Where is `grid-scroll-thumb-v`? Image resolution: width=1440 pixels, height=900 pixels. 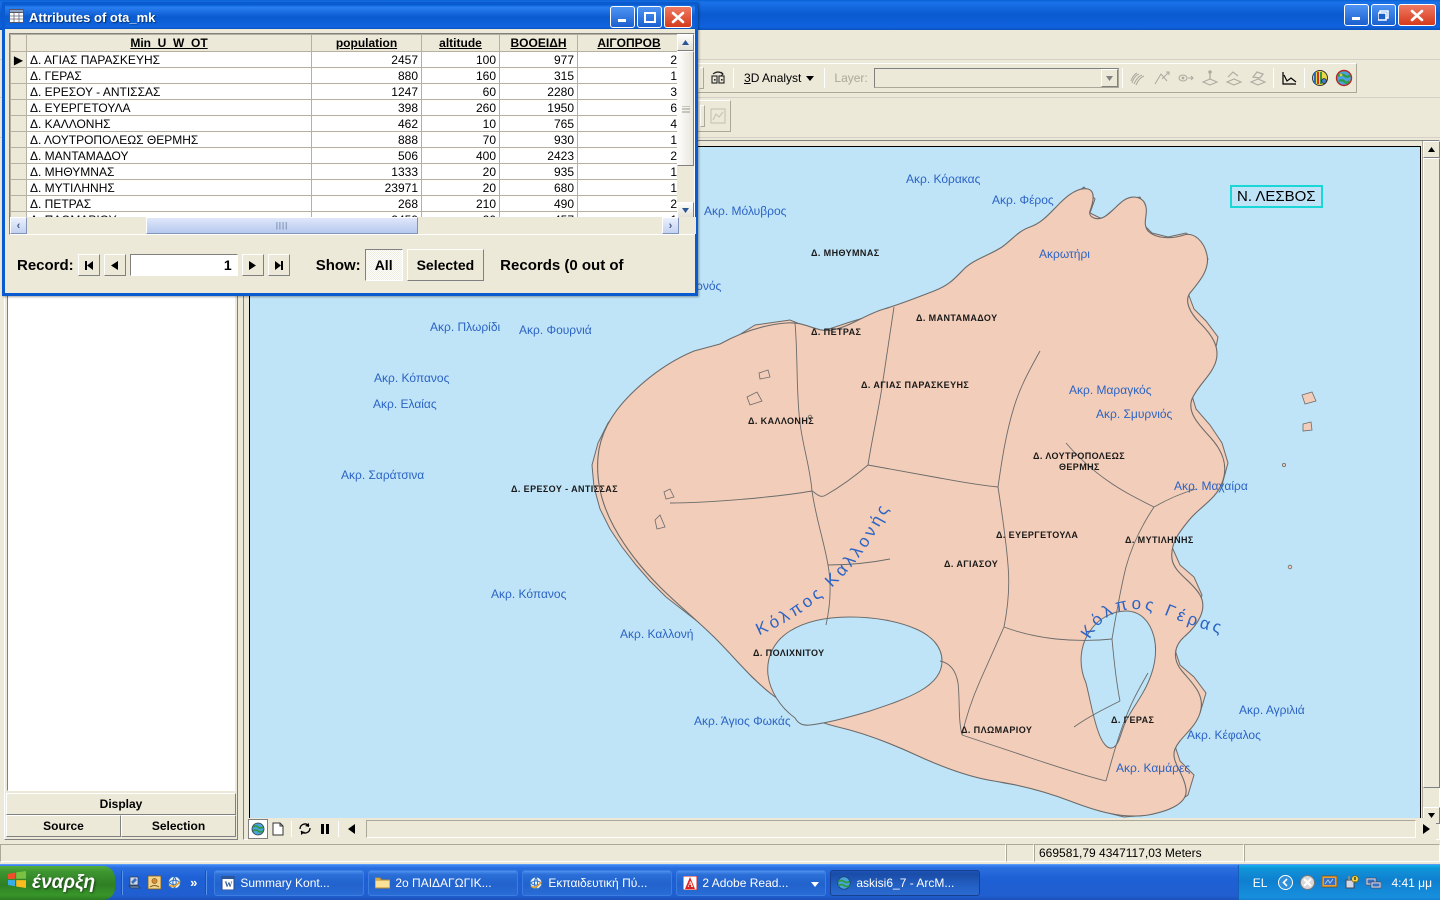 grid-scroll-thumb-v is located at coordinates (685, 108).